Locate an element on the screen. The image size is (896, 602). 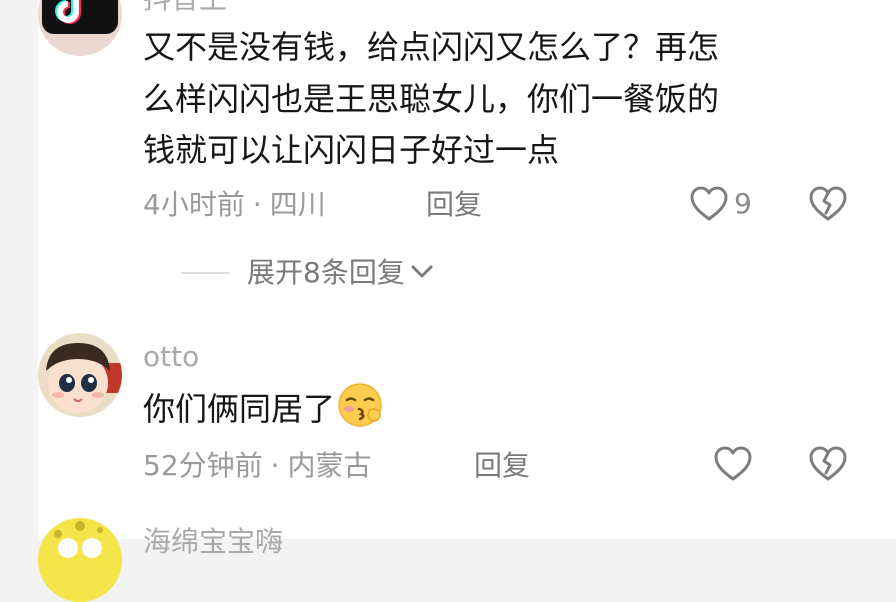
expand-divider is located at coordinates (205, 273).